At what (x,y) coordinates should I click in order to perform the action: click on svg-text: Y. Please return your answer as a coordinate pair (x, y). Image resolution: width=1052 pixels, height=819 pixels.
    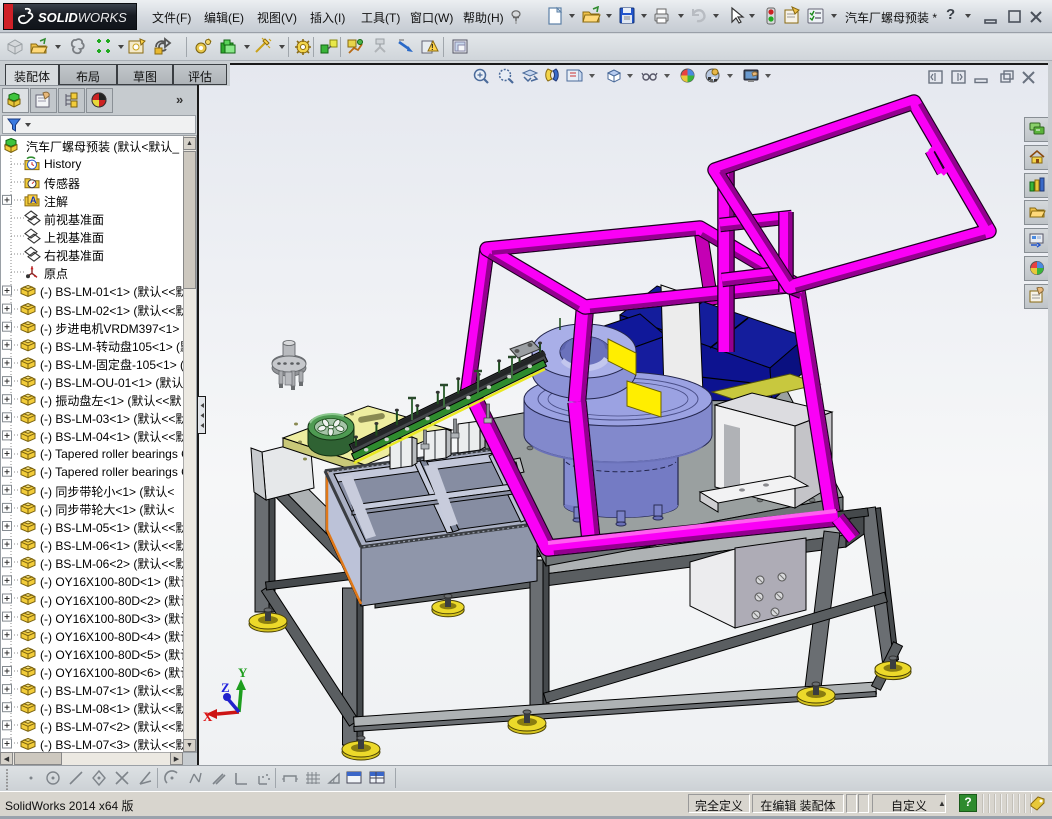
    Looking at the image, I should click on (243, 672).